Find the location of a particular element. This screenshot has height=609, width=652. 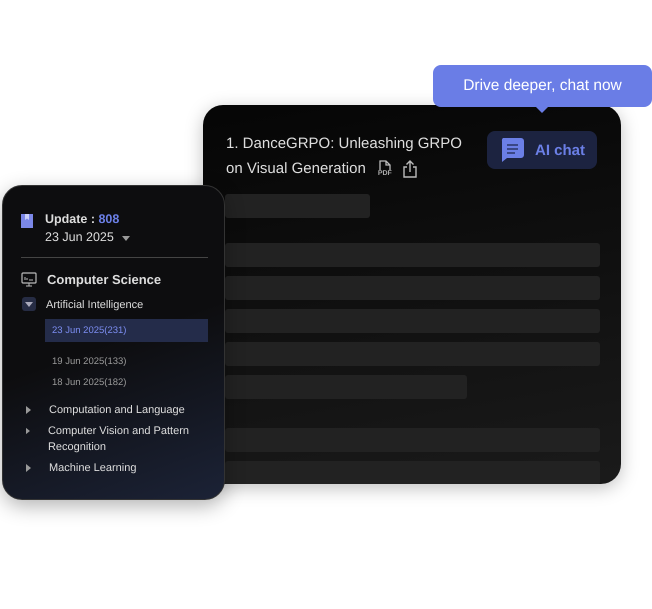

date-item: 18 Jun 2025(182) is located at coordinates (126, 382).